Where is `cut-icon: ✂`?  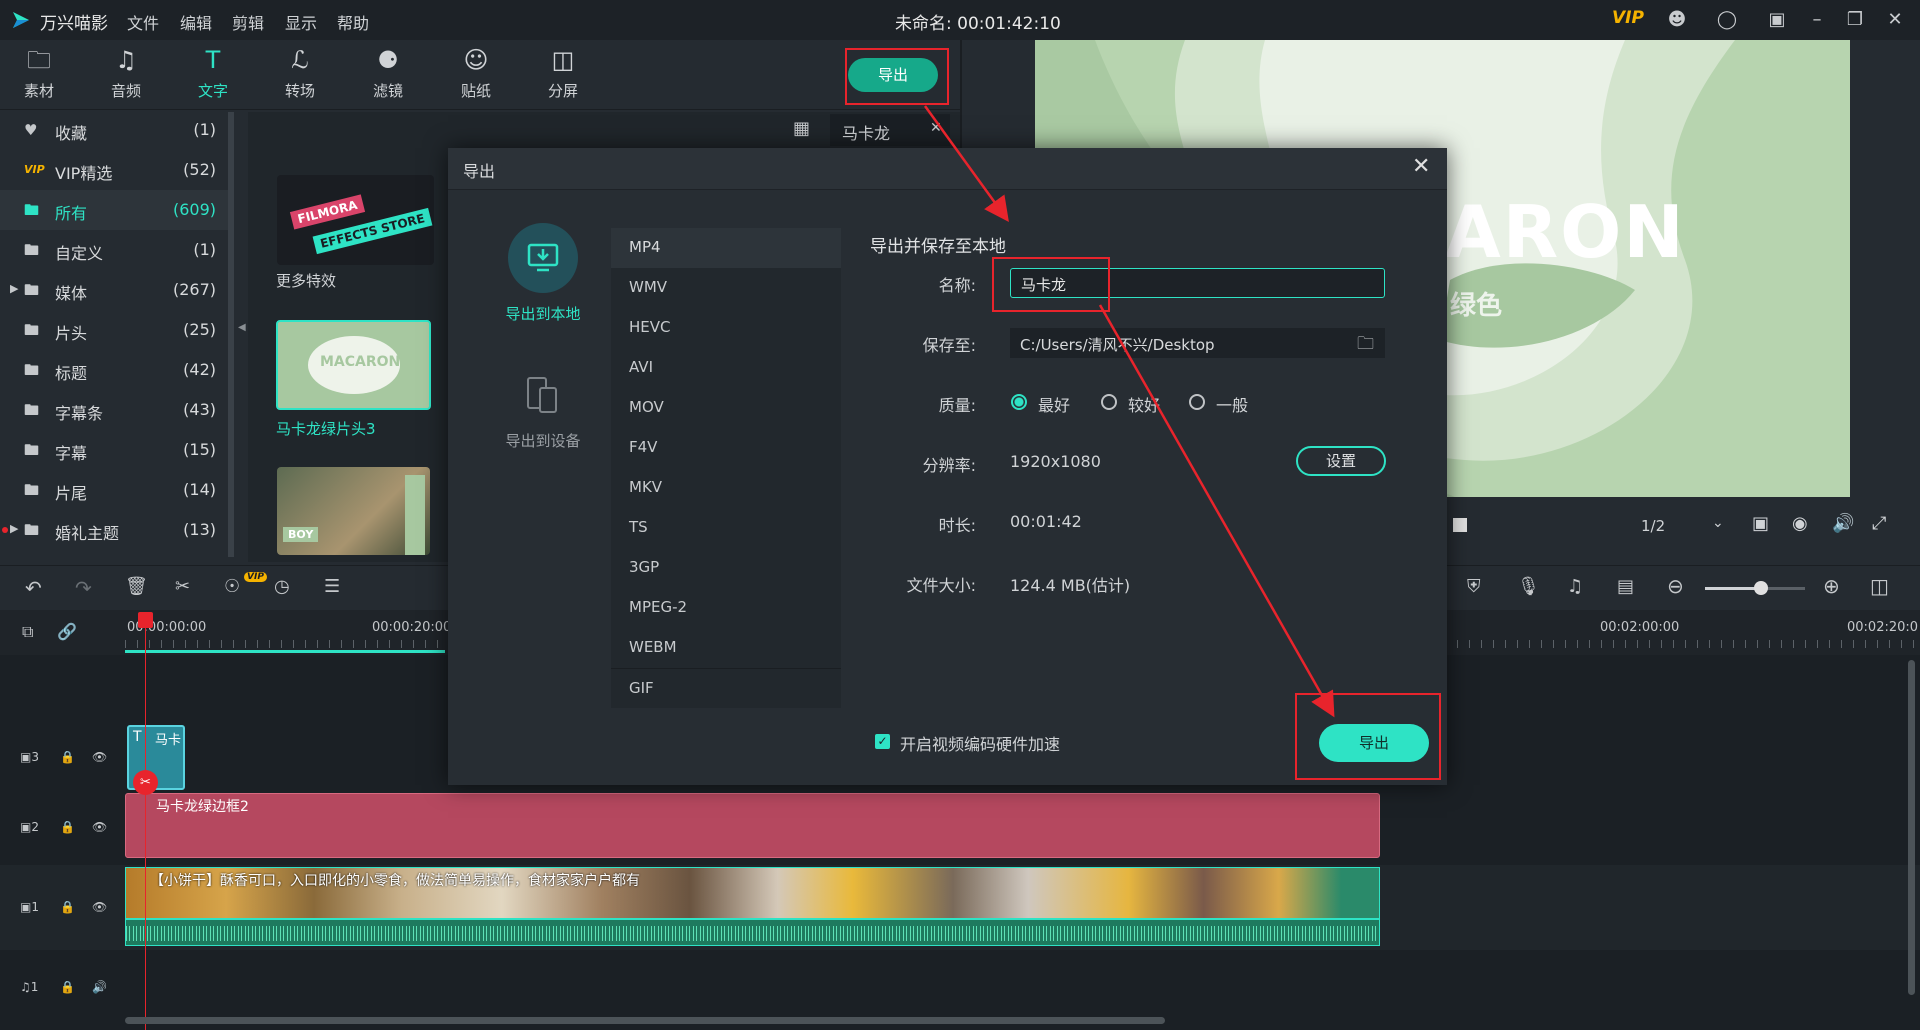 cut-icon: ✂ is located at coordinates (182, 586).